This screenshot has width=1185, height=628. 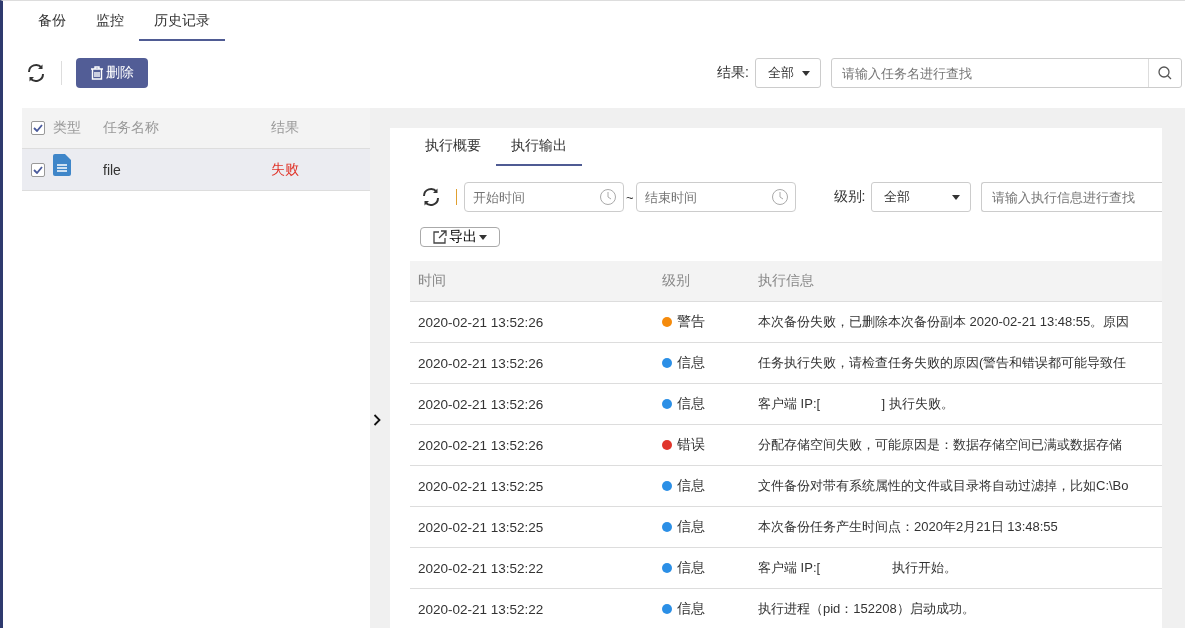 What do you see at coordinates (182, 22) in the screenshot?
I see `tab: 历史记录` at bounding box center [182, 22].